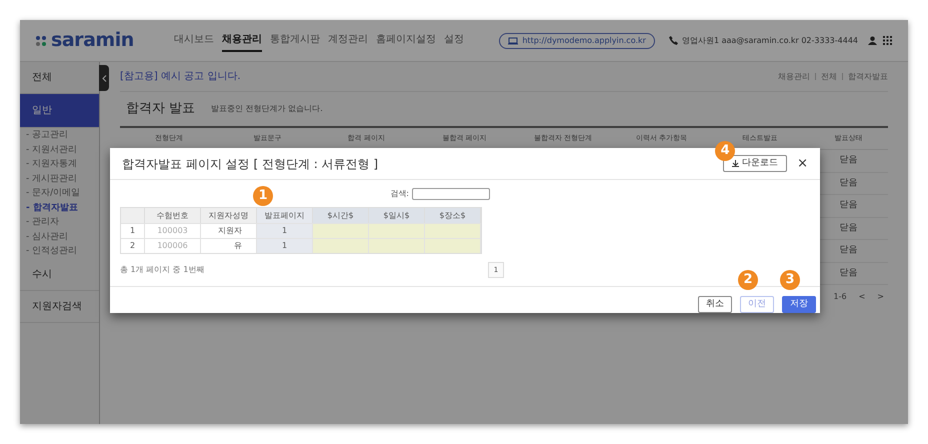 Image resolution: width=928 pixels, height=444 pixels. Describe the element at coordinates (755, 163) in the screenshot. I see `download-button: 다운로드` at that location.